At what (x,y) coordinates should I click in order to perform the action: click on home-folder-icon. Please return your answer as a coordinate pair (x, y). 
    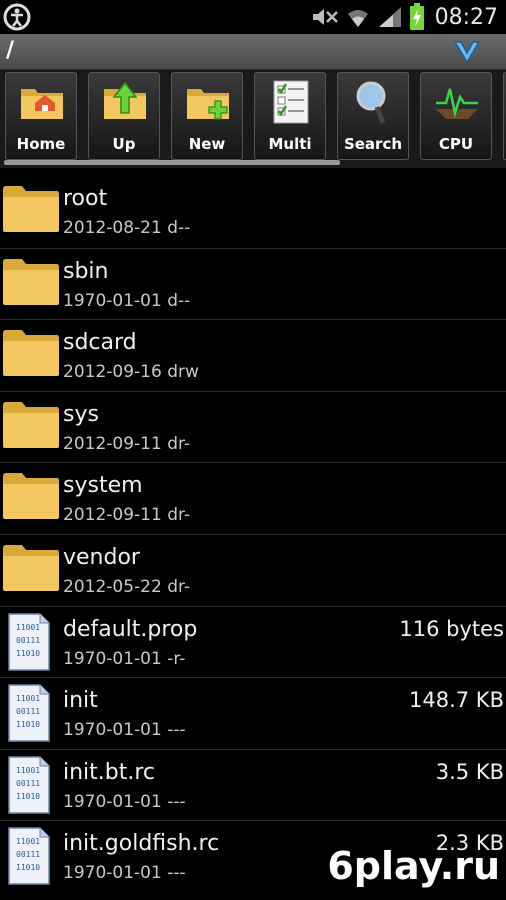
    Looking at the image, I should click on (42, 104).